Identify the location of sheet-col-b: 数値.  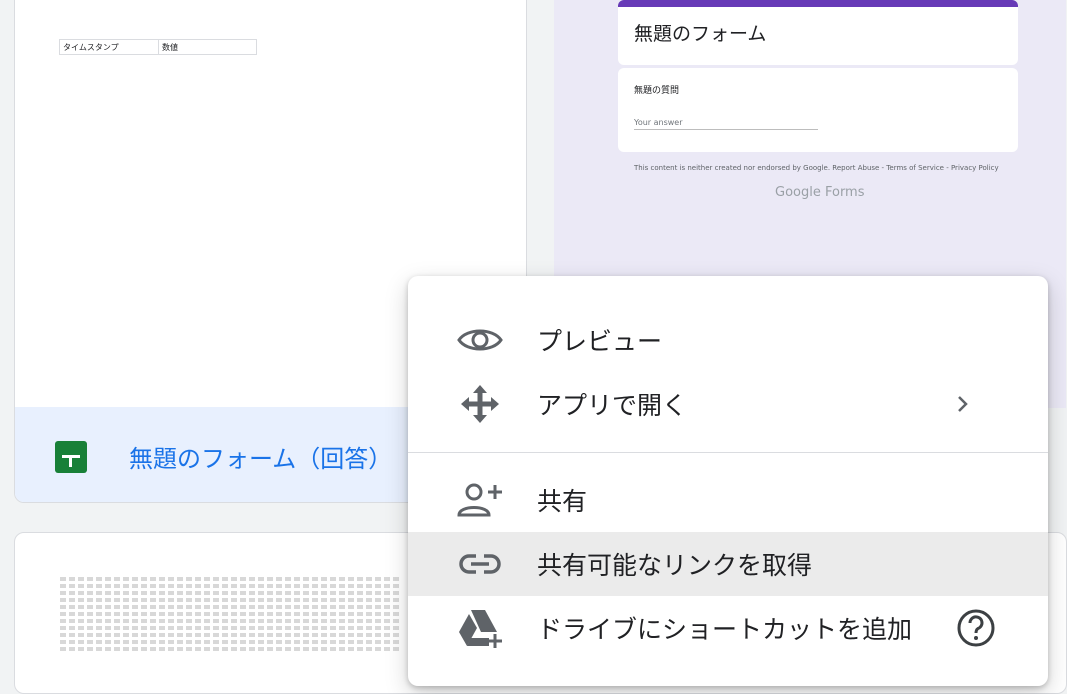
(168, 47).